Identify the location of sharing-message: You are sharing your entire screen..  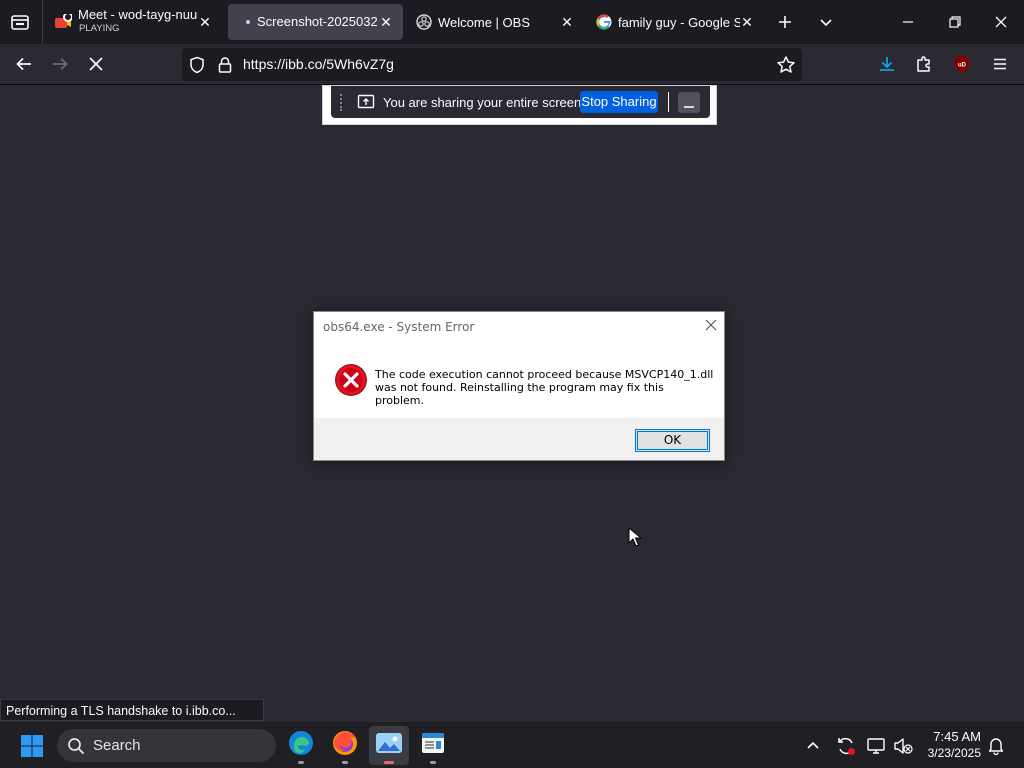
(484, 102).